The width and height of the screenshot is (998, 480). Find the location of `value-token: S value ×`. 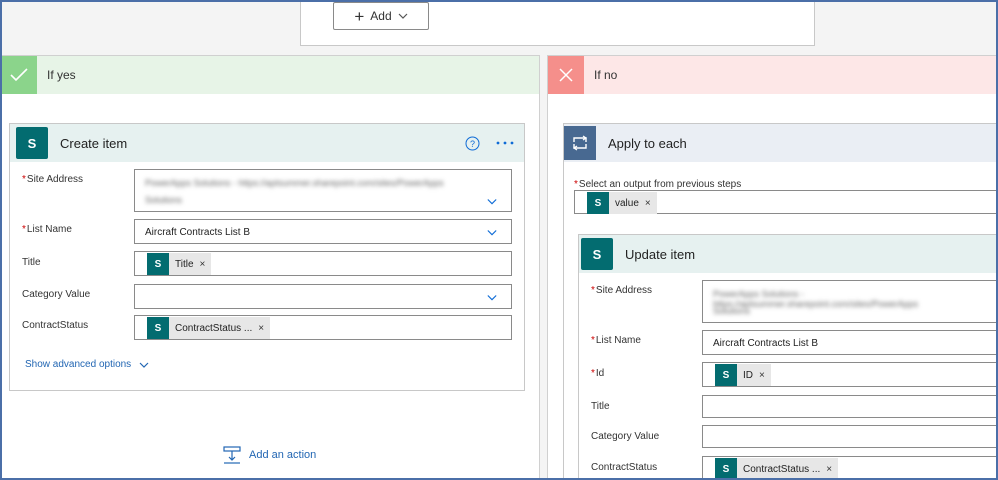

value-token: S value × is located at coordinates (622, 203).